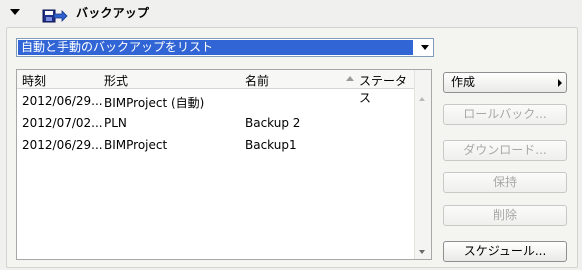 Image resolution: width=582 pixels, height=270 pixels. I want to click on row-name: Backup1, so click(271, 145).